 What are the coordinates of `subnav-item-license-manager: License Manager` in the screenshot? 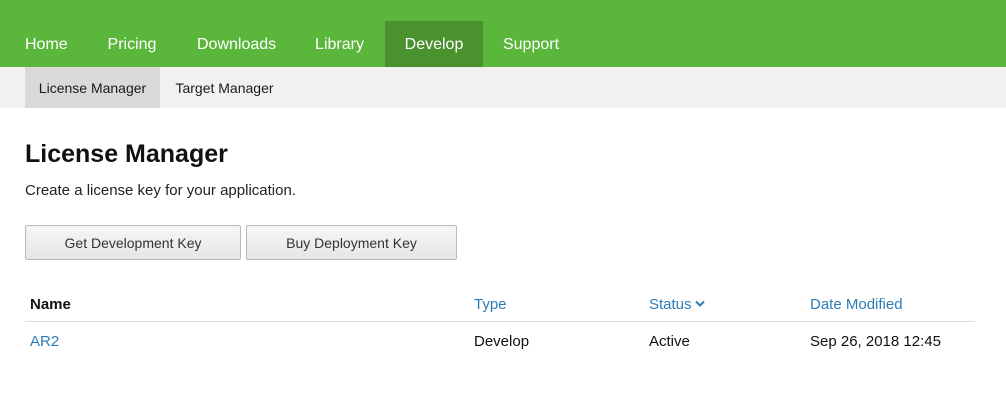 It's located at (92, 87).